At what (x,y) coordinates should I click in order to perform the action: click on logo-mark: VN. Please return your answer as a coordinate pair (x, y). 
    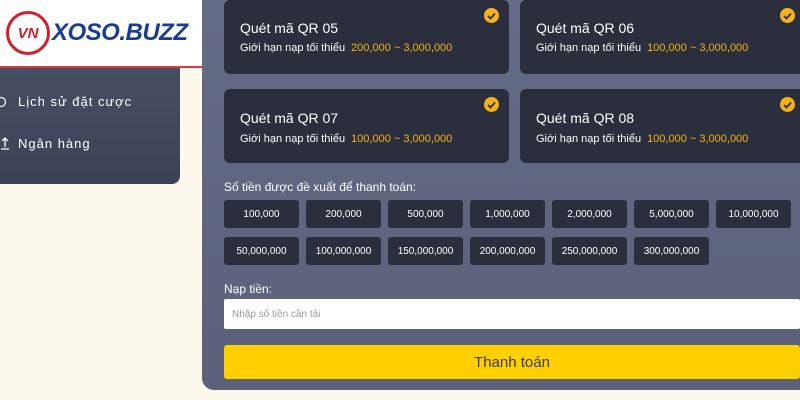
    Looking at the image, I should click on (28, 33).